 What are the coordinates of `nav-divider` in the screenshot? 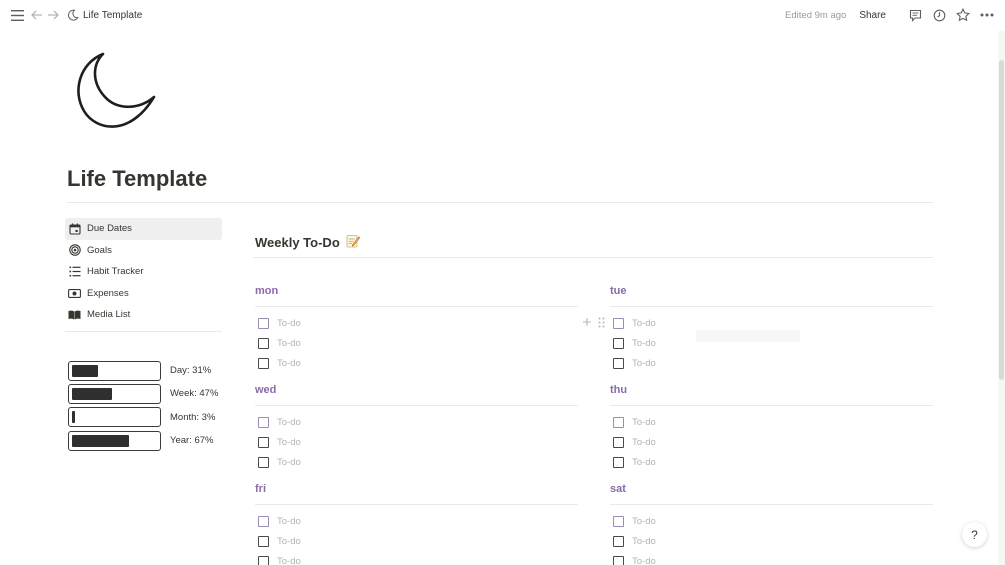 It's located at (143, 331).